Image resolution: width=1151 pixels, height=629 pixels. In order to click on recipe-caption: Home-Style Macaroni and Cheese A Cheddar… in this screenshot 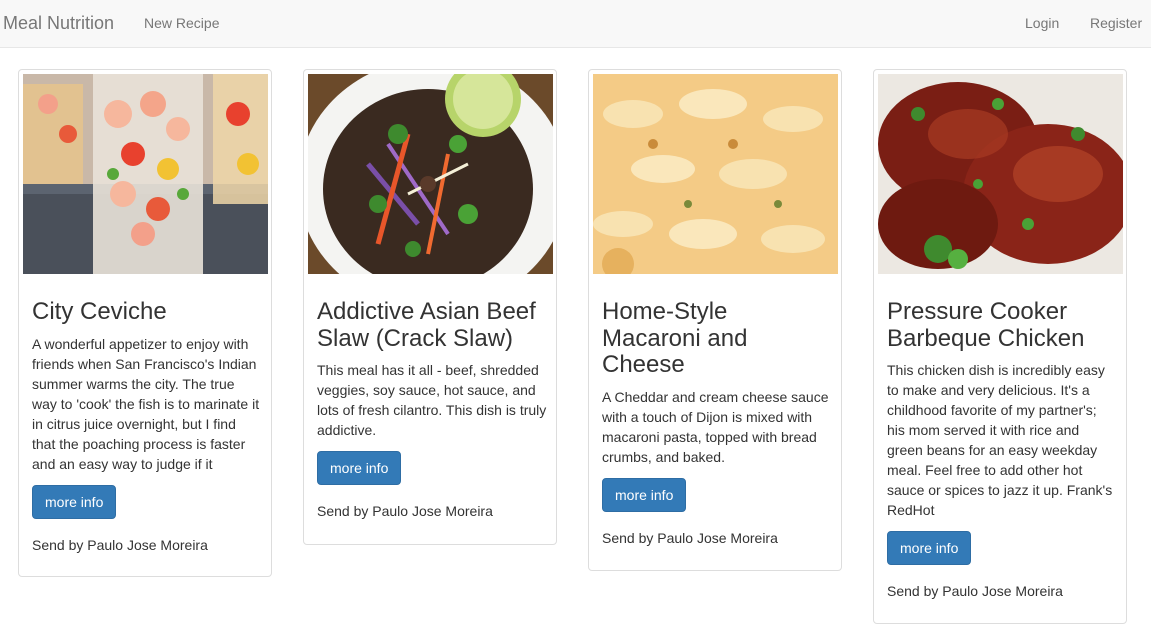, I will do `click(717, 423)`.